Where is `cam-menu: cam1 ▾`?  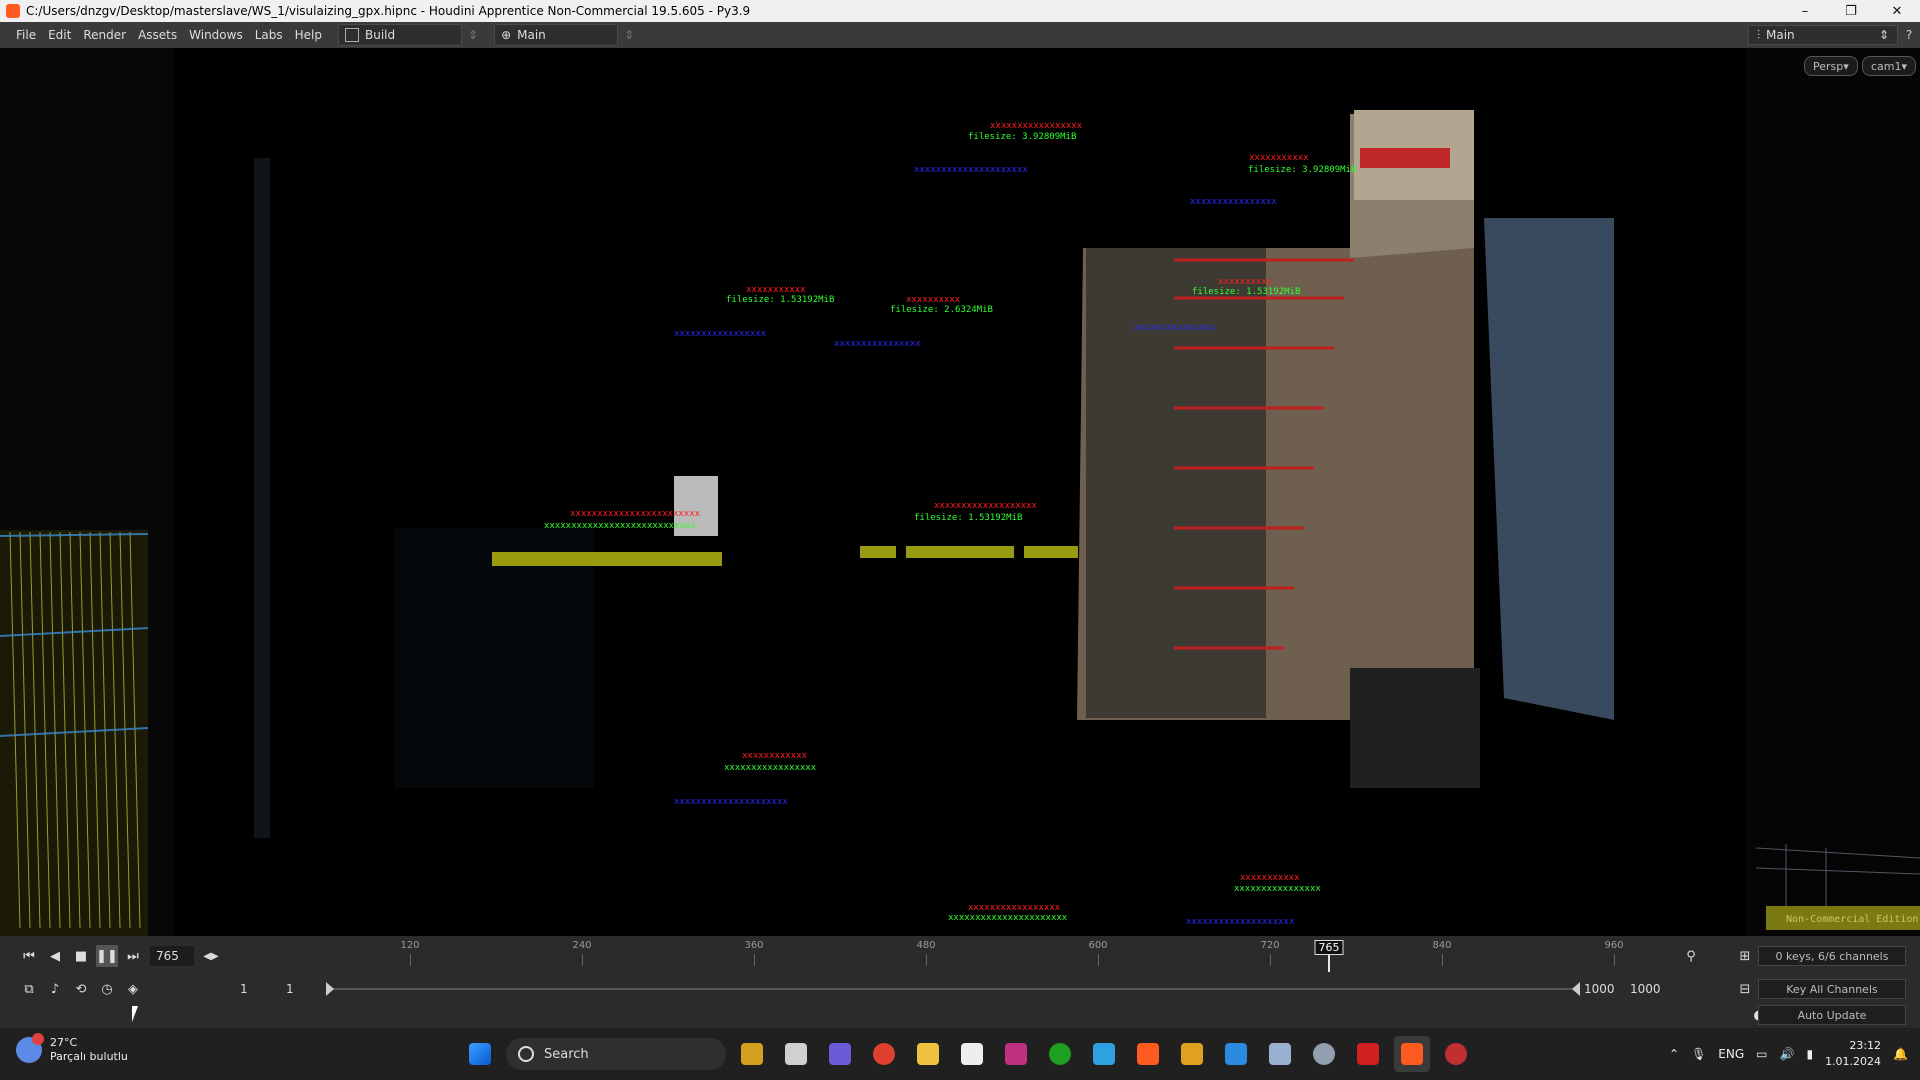
cam-menu: cam1 ▾ is located at coordinates (1889, 66).